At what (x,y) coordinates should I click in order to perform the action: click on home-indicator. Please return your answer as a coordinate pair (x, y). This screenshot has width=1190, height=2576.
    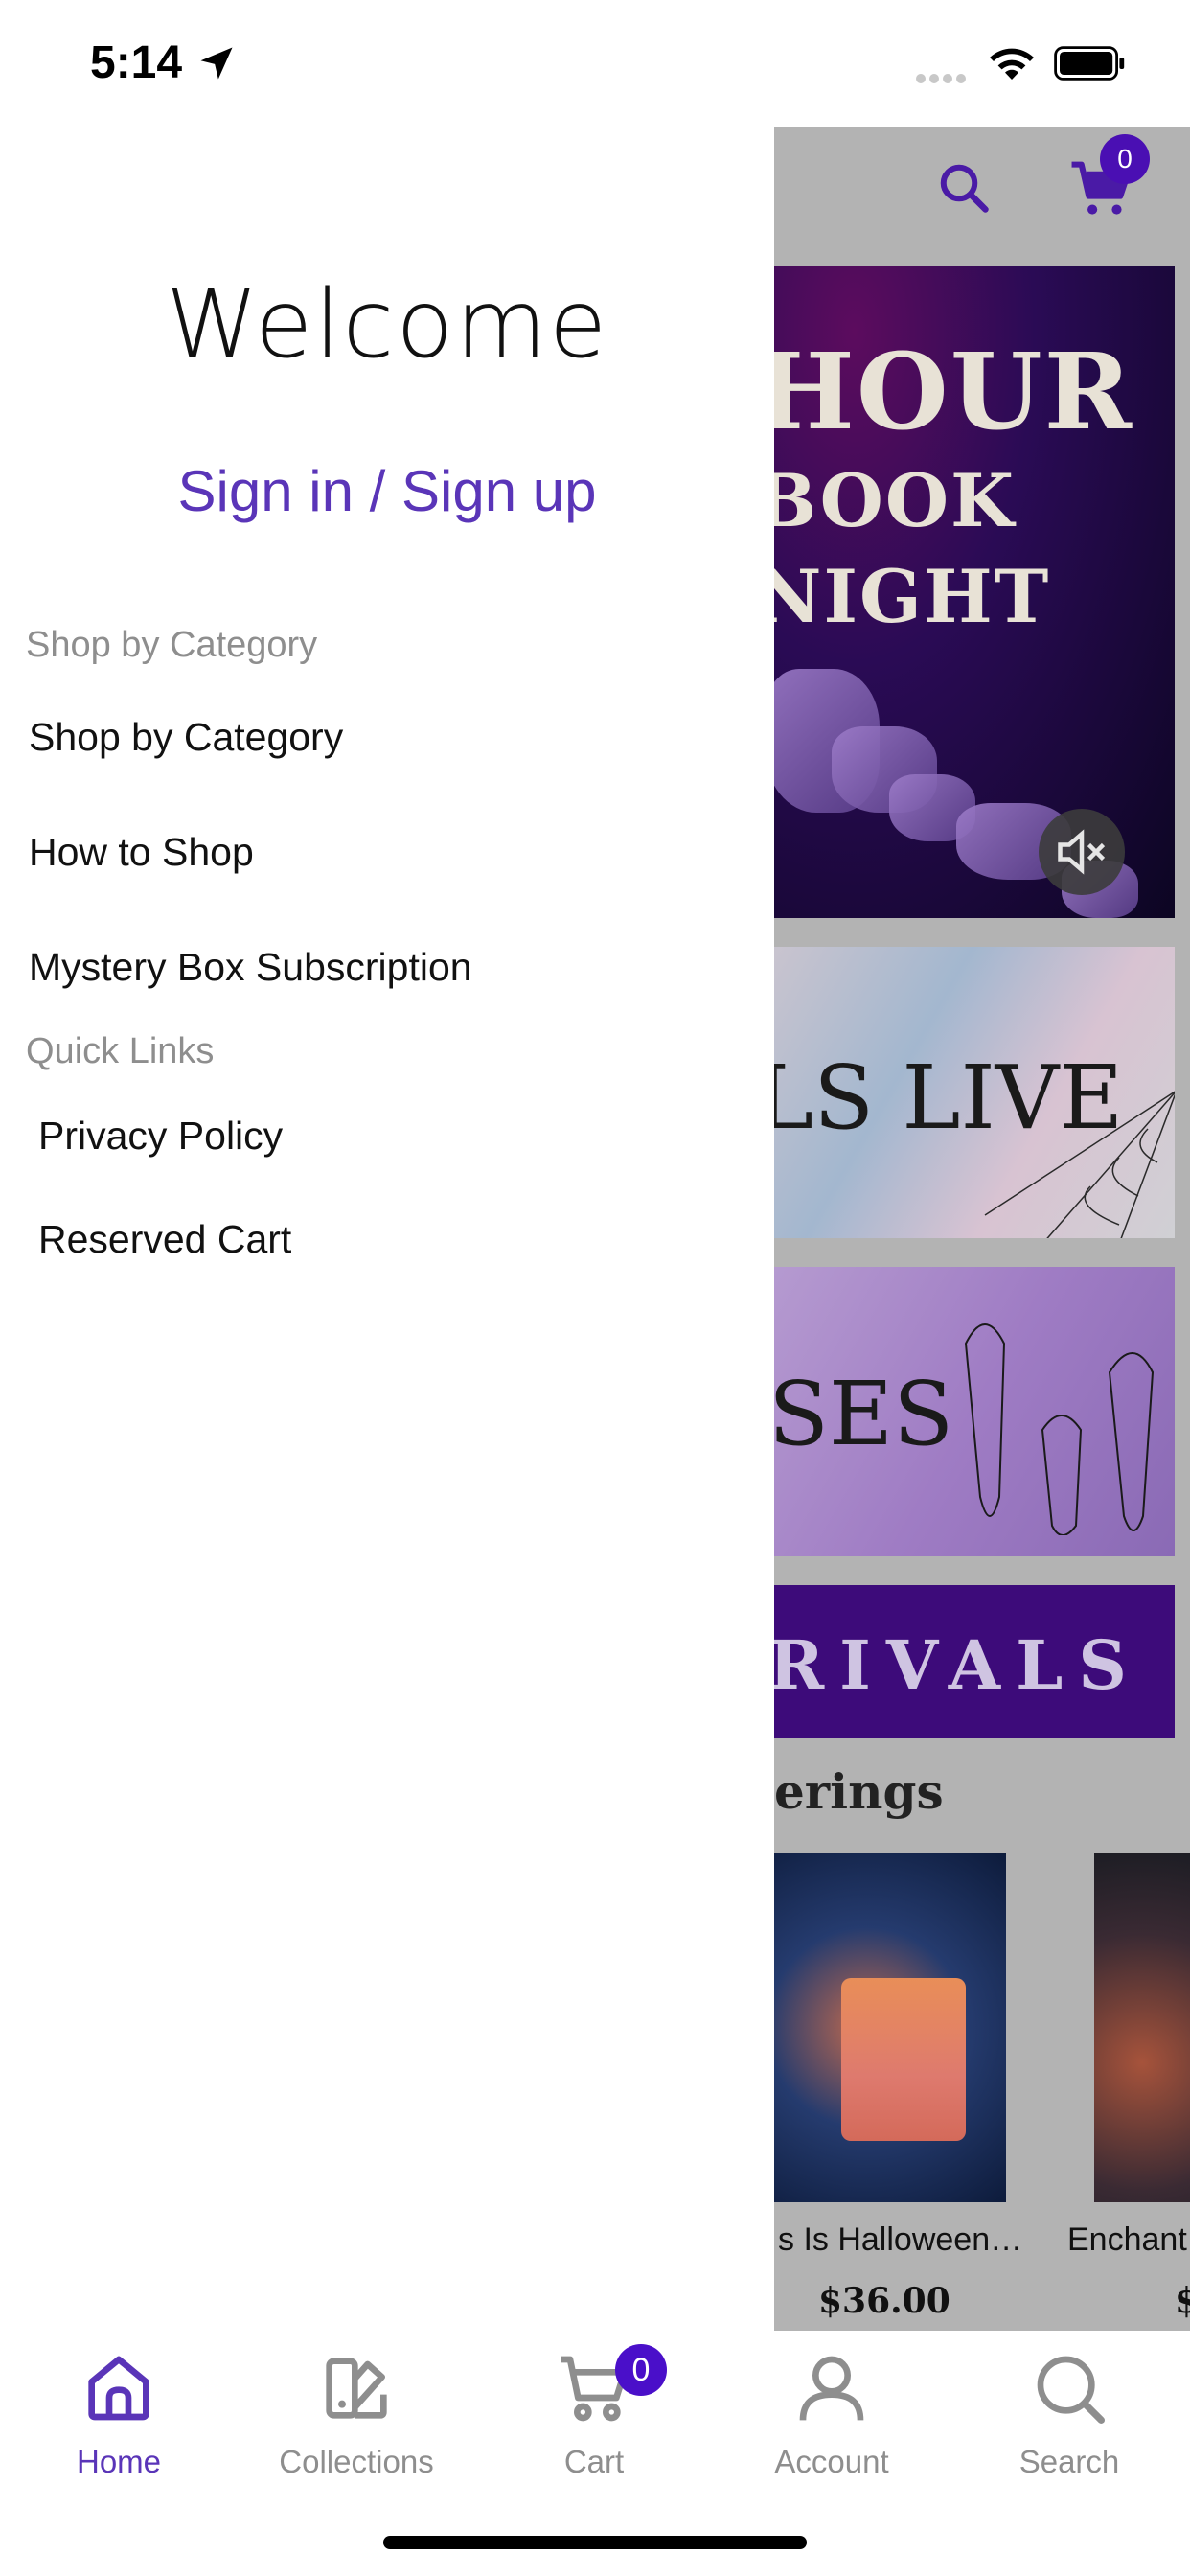
    Looking at the image, I should click on (595, 2542).